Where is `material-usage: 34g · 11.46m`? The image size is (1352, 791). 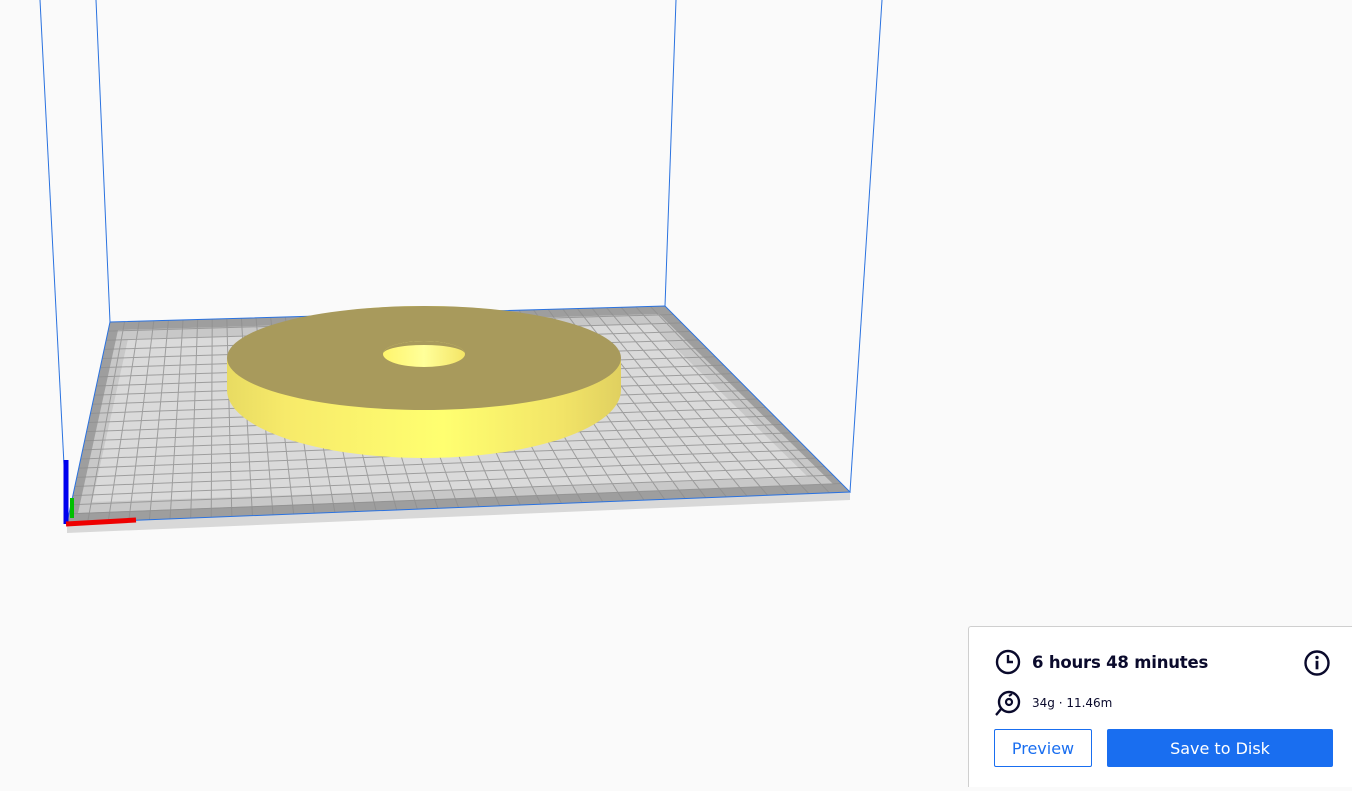
material-usage: 34g · 11.46m is located at coordinates (1072, 703).